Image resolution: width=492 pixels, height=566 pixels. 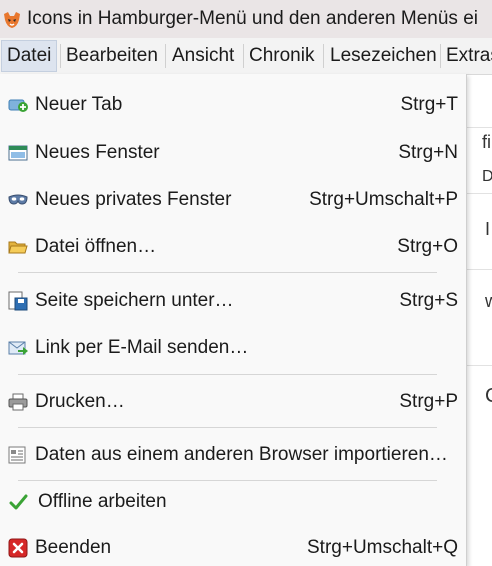 What do you see at coordinates (18, 402) in the screenshot?
I see `printer-icon` at bounding box center [18, 402].